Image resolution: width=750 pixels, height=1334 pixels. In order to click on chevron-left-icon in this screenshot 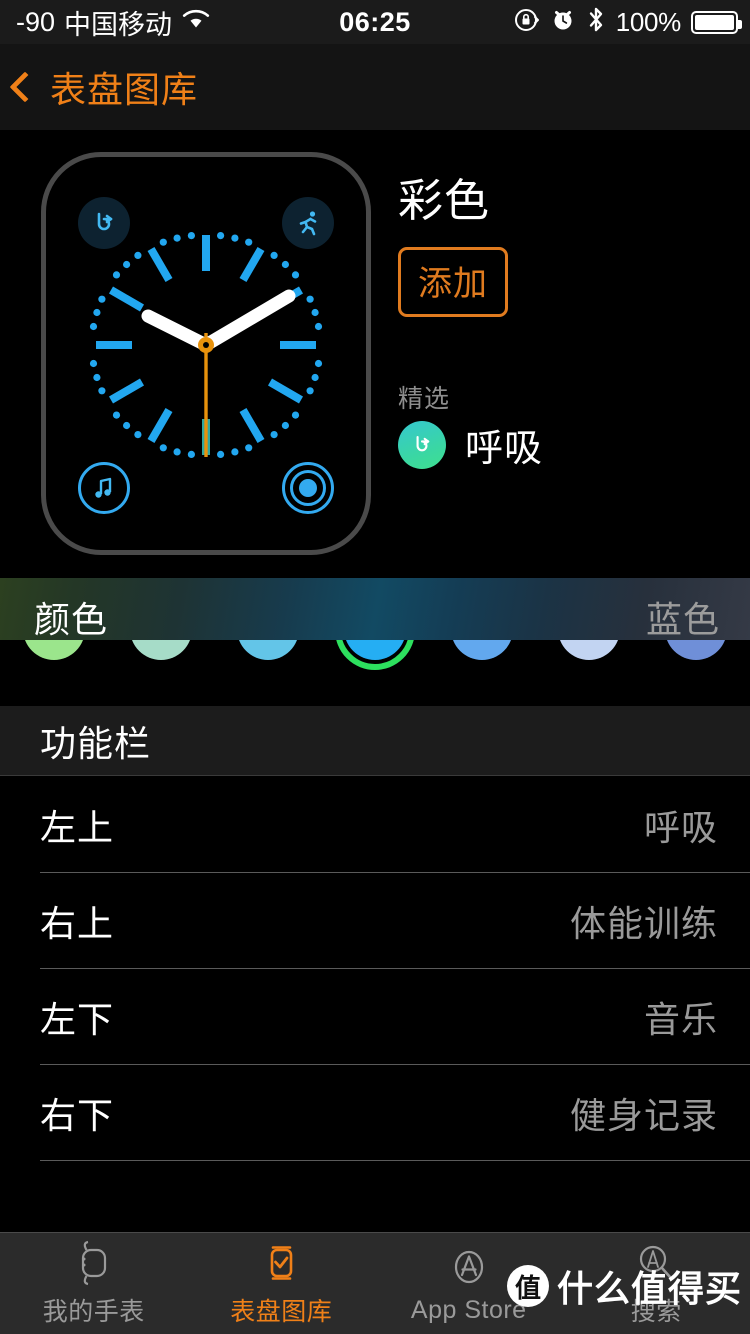, I will do `click(25, 87)`.